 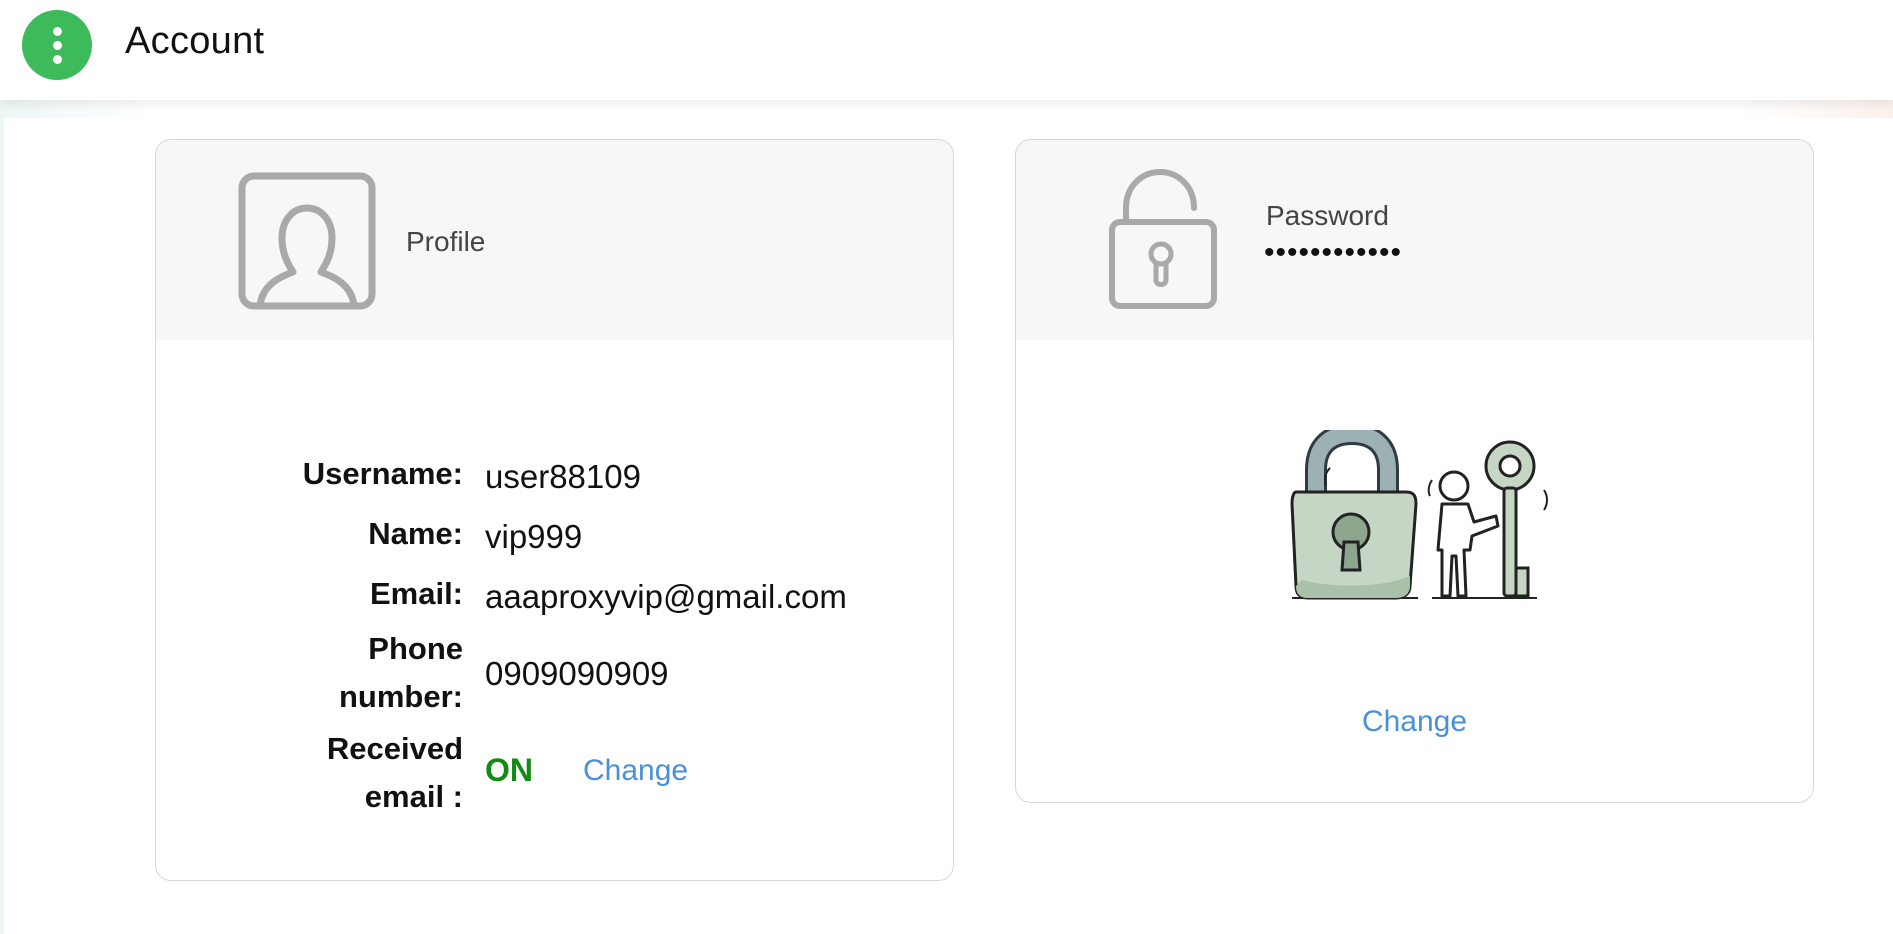 I want to click on menu-button, so click(x=57, y=45).